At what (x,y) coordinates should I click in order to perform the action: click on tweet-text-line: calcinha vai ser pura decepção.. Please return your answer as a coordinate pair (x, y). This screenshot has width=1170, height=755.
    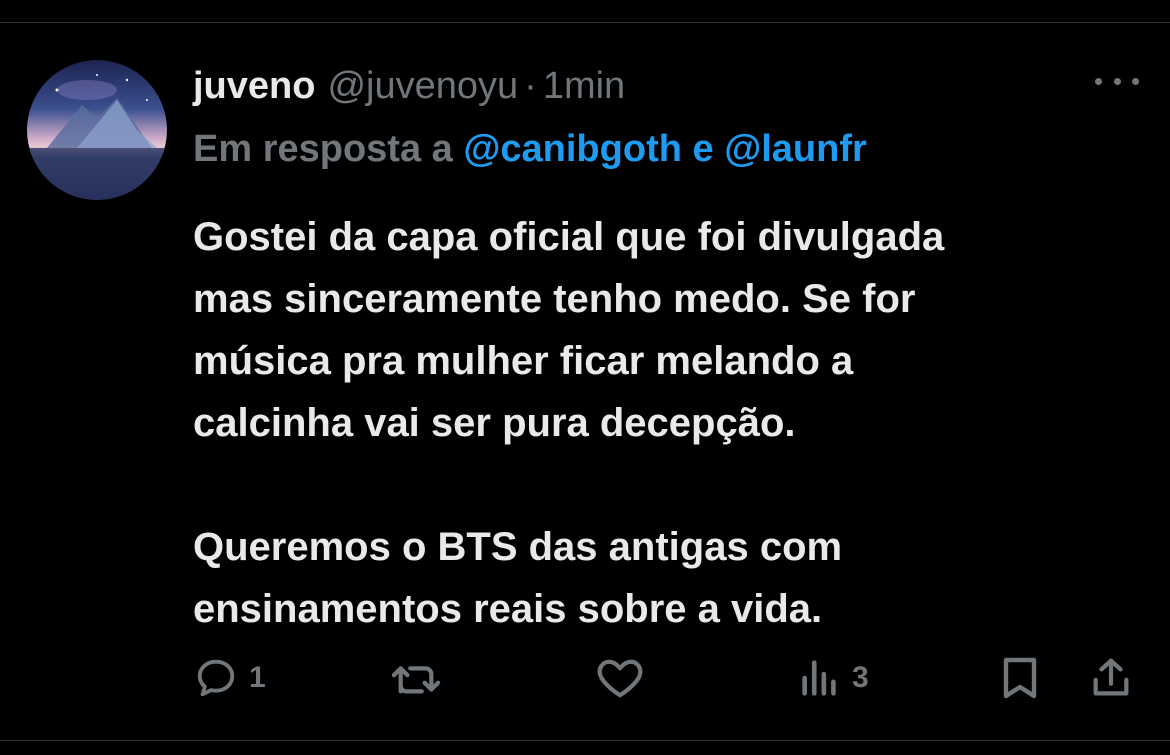
    Looking at the image, I should click on (494, 423).